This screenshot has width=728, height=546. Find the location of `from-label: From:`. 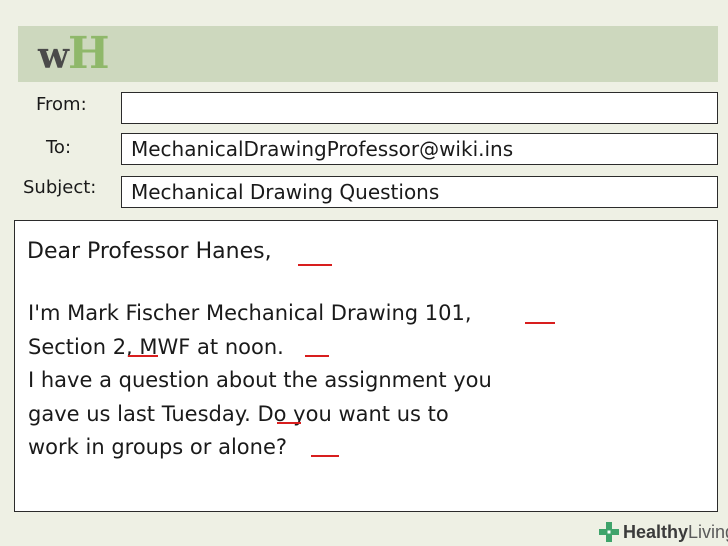

from-label: From: is located at coordinates (61, 104).